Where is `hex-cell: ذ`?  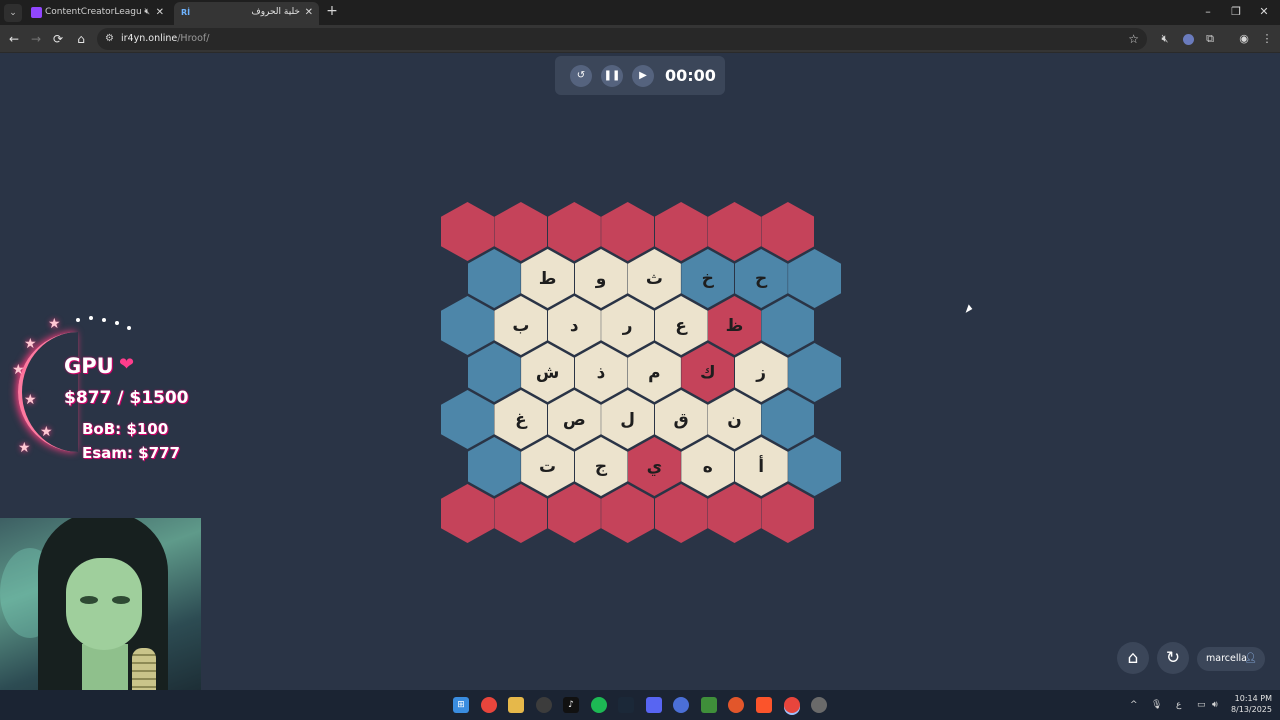 hex-cell: ذ is located at coordinates (601, 372).